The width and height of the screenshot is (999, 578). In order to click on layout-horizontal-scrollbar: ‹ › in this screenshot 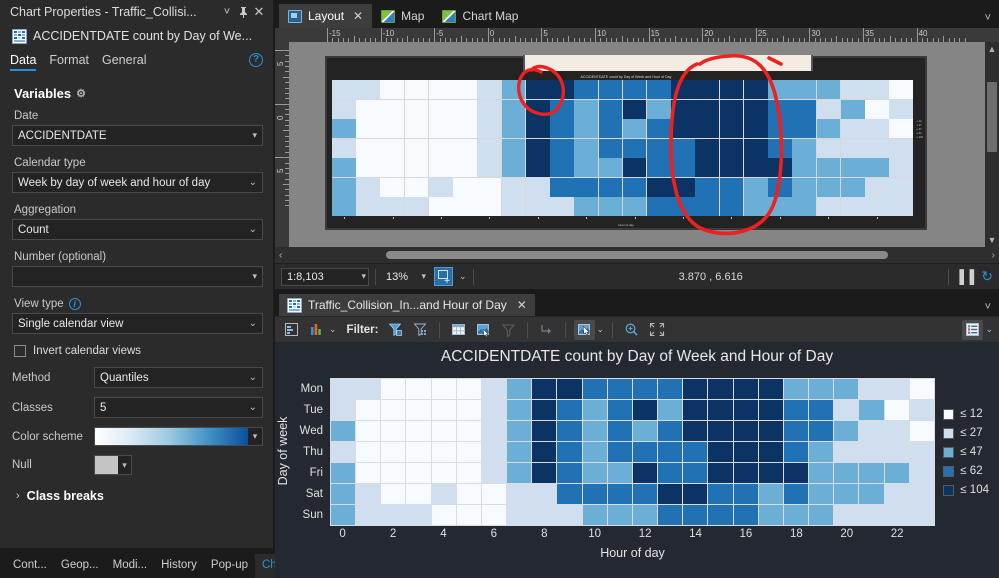, I will do `click(637, 255)`.